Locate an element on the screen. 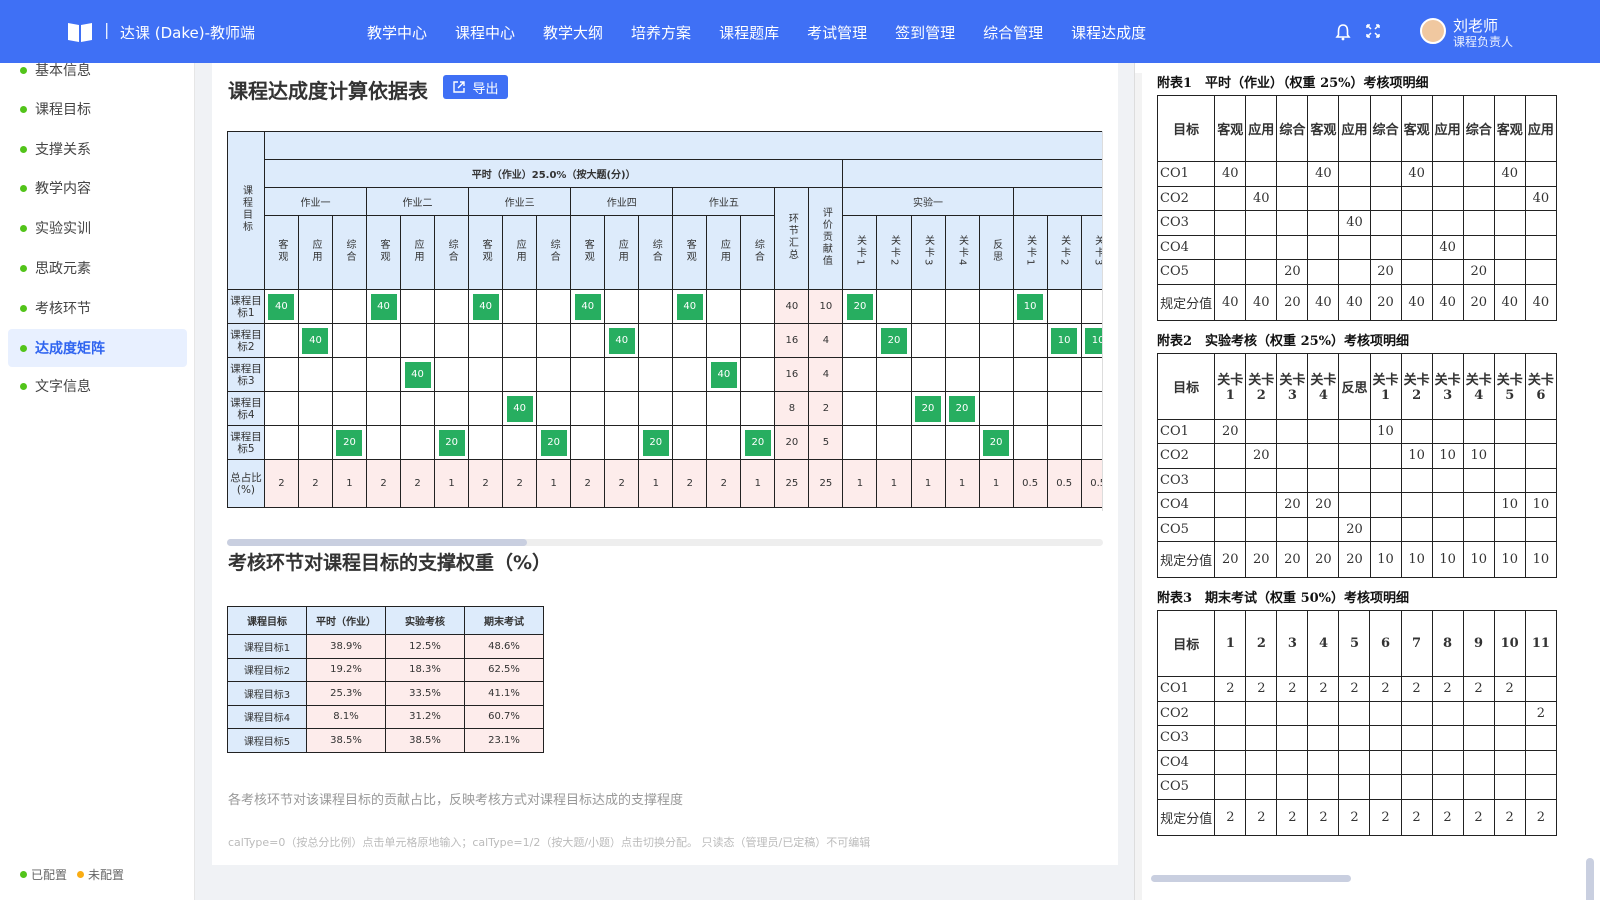 This screenshot has width=1600, height=900. matrix-cell: 5 is located at coordinates (826, 442).